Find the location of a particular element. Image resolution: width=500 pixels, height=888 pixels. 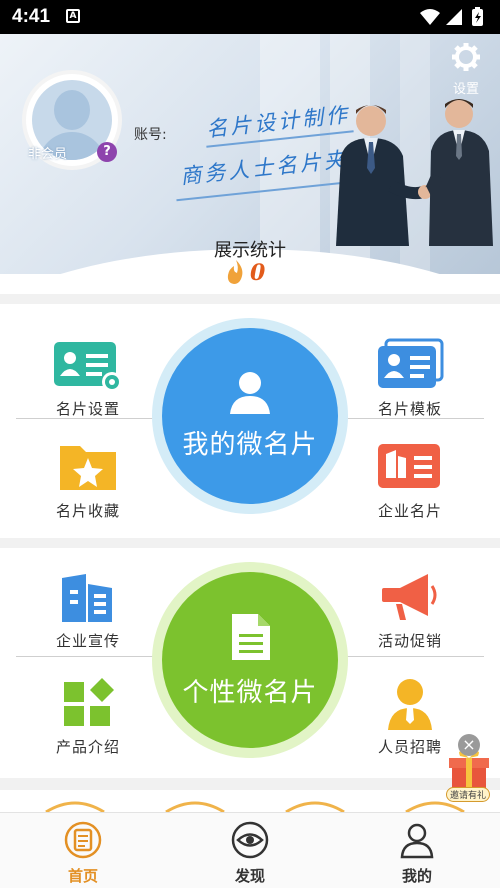

my-micro-card-label: 我的微名片 is located at coordinates (250, 445).